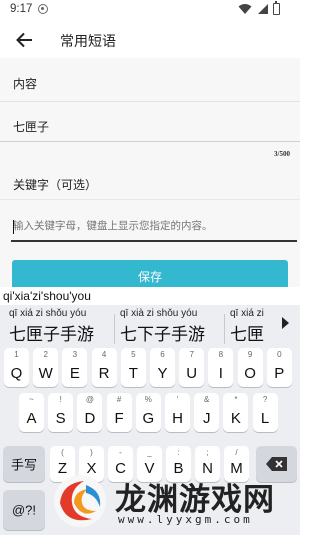 The image size is (320, 535). I want to click on key-p: 0P, so click(279, 367).